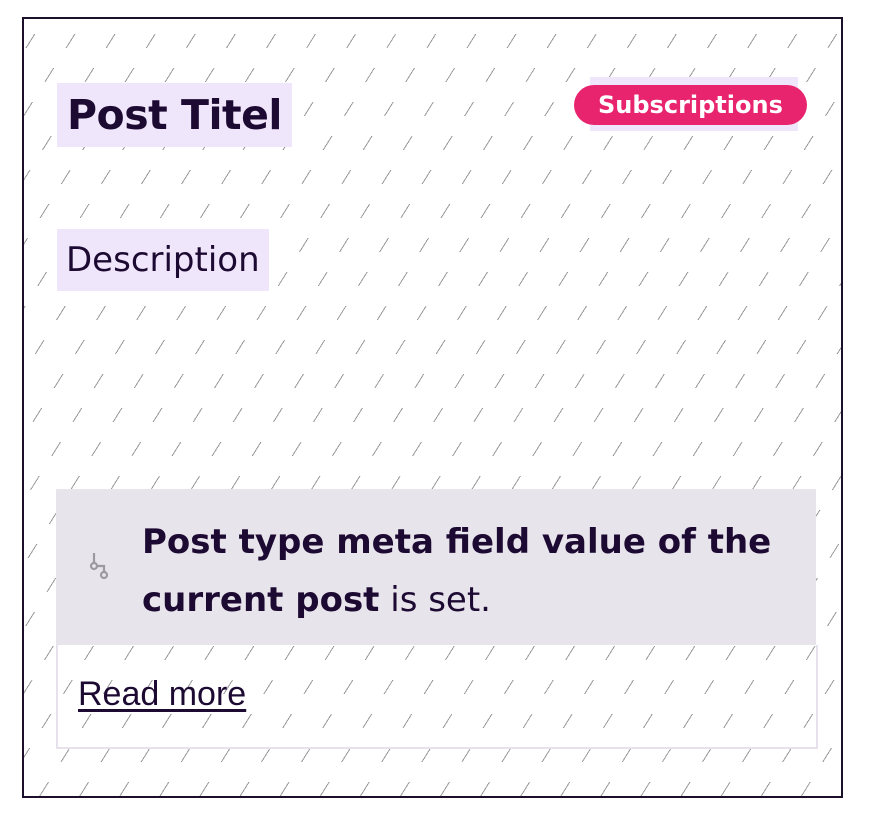 The height and width of the screenshot is (820, 876). Describe the element at coordinates (437, 697) in the screenshot. I see `read-more-container: Read more` at that location.